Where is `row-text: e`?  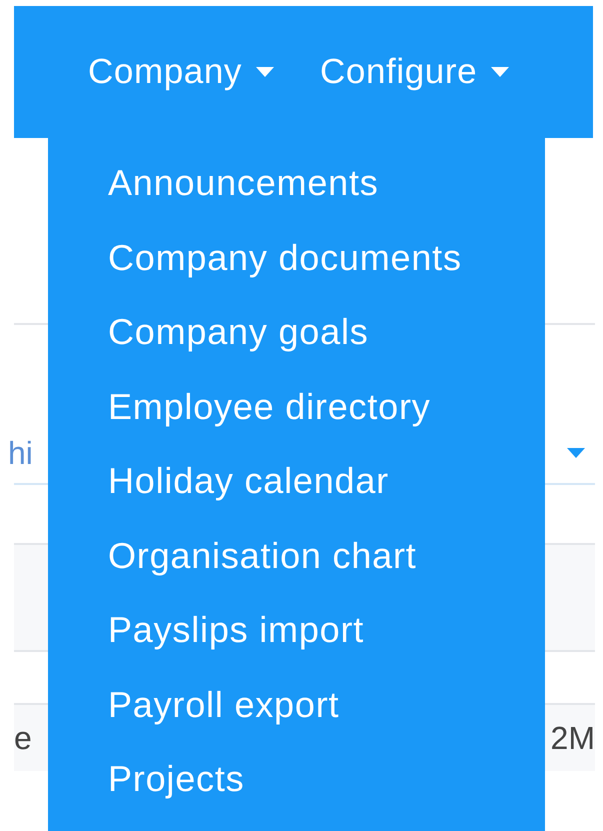 row-text: e is located at coordinates (23, 738).